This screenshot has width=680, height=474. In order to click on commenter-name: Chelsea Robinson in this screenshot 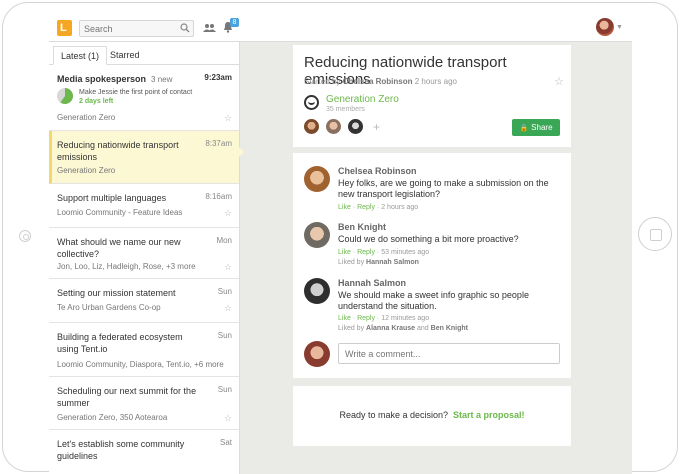, I will do `click(377, 171)`.